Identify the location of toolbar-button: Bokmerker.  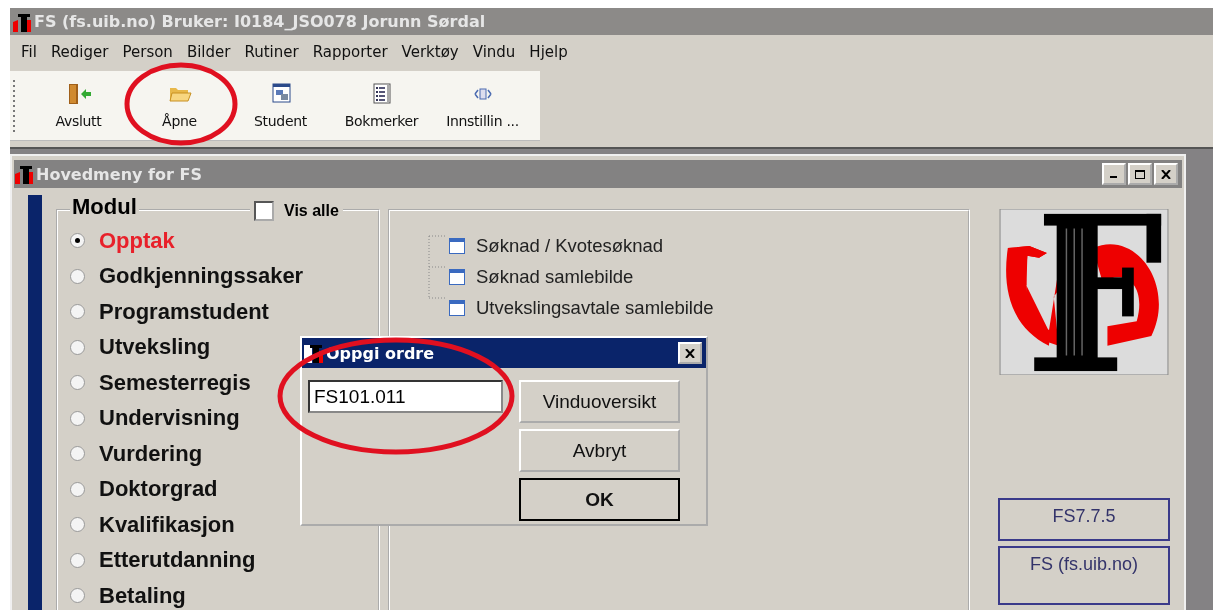
(381, 105).